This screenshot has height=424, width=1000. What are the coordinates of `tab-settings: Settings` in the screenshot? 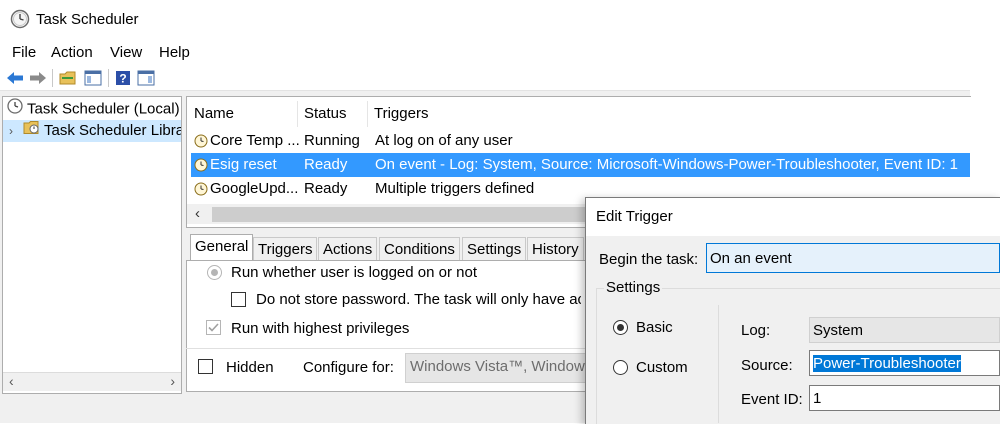 It's located at (494, 249).